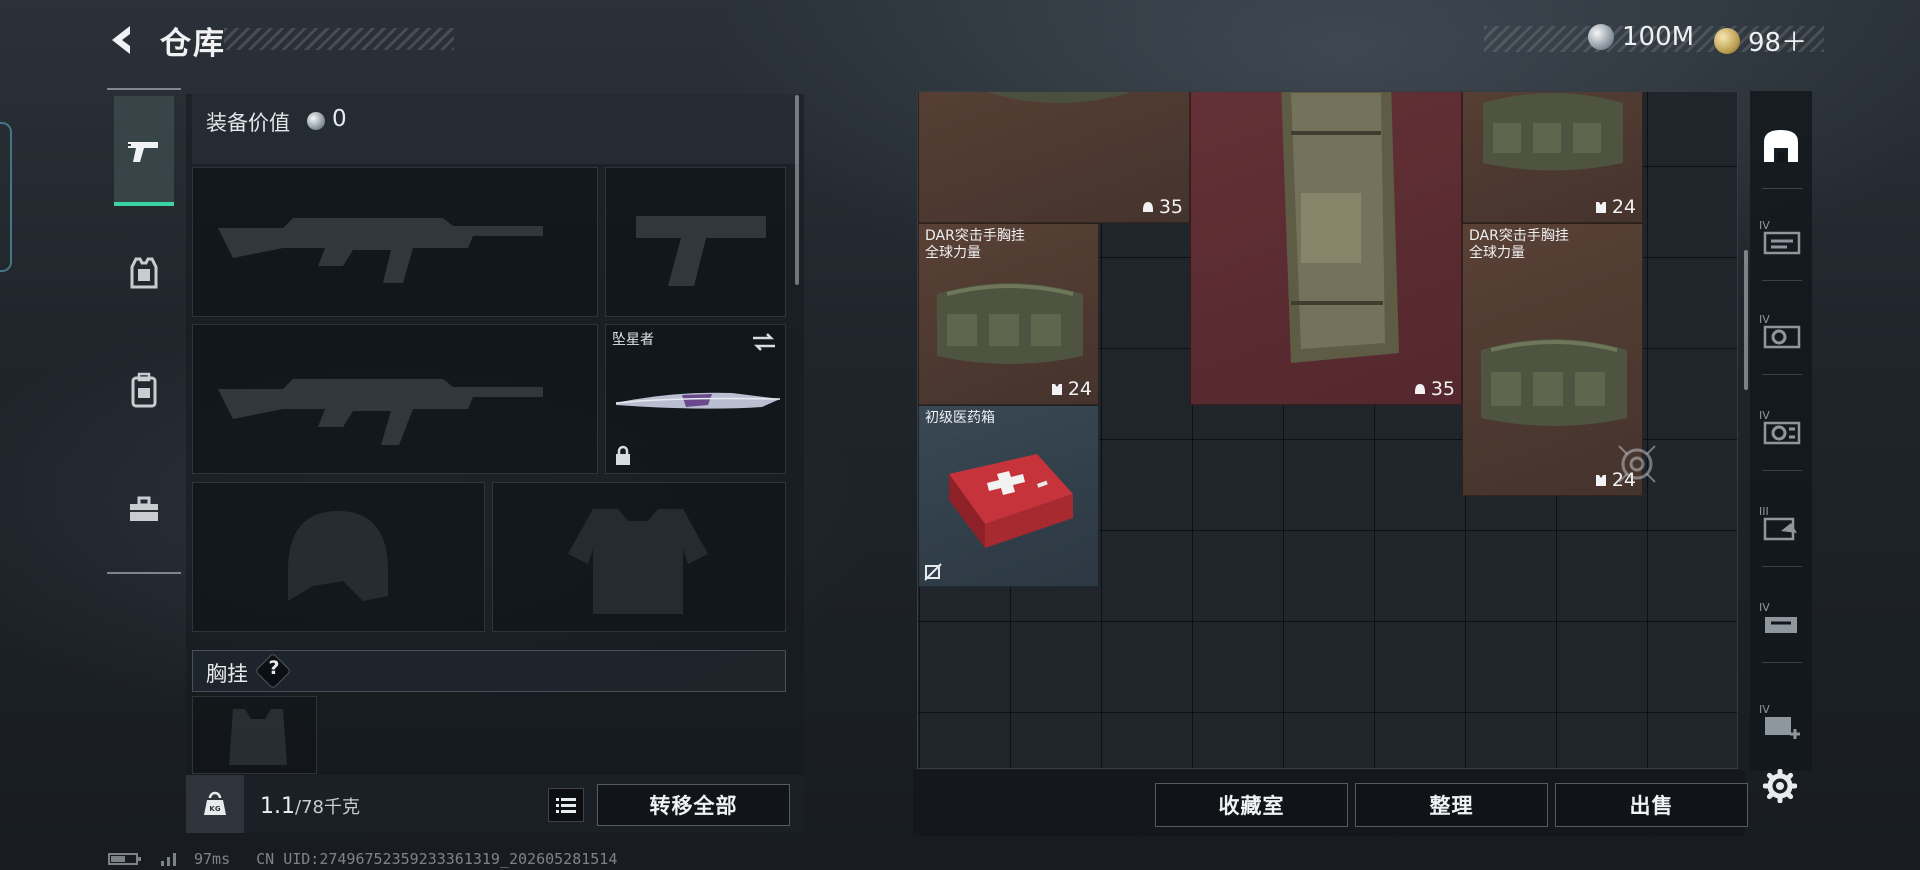 This screenshot has width=1920, height=870. I want to click on carry-weight-max: /78千克, so click(327, 807).